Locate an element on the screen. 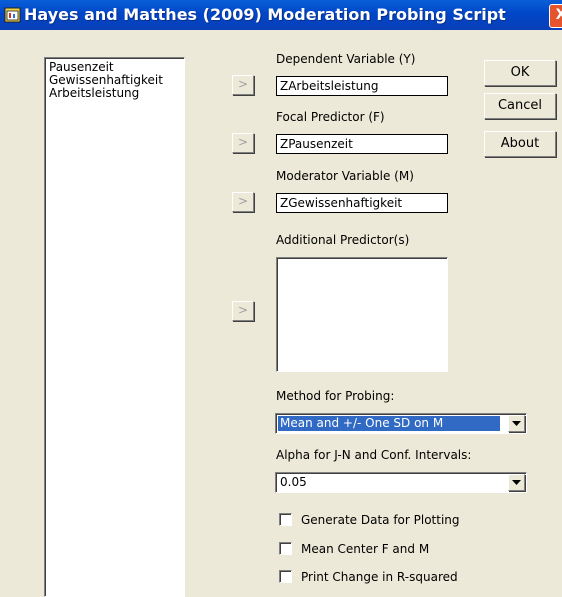 The height and width of the screenshot is (597, 562). method-for-probing-label: Method for Probing: is located at coordinates (335, 396).